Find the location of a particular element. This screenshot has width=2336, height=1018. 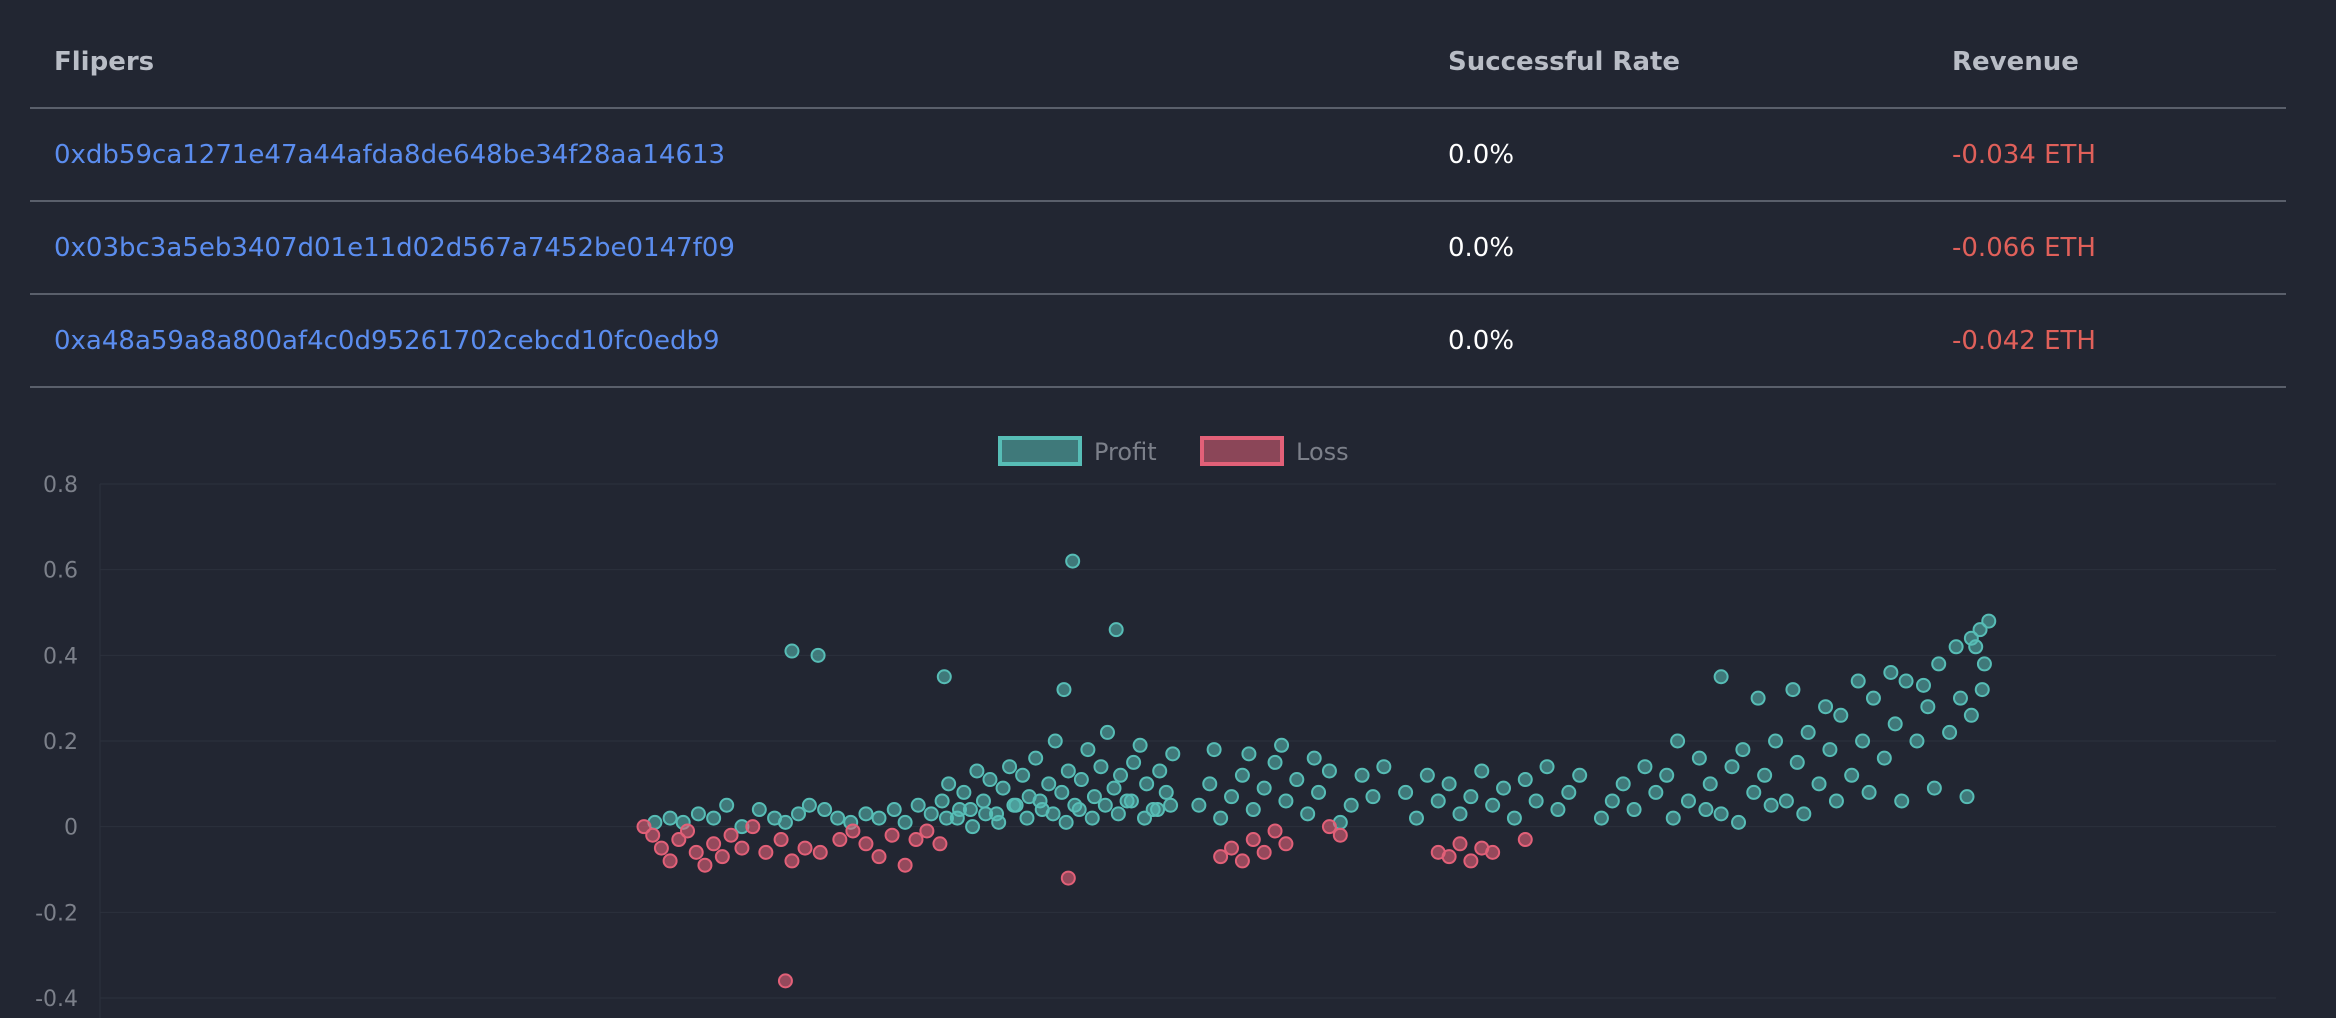

legend-label-loss: Loss is located at coordinates (1322, 452).